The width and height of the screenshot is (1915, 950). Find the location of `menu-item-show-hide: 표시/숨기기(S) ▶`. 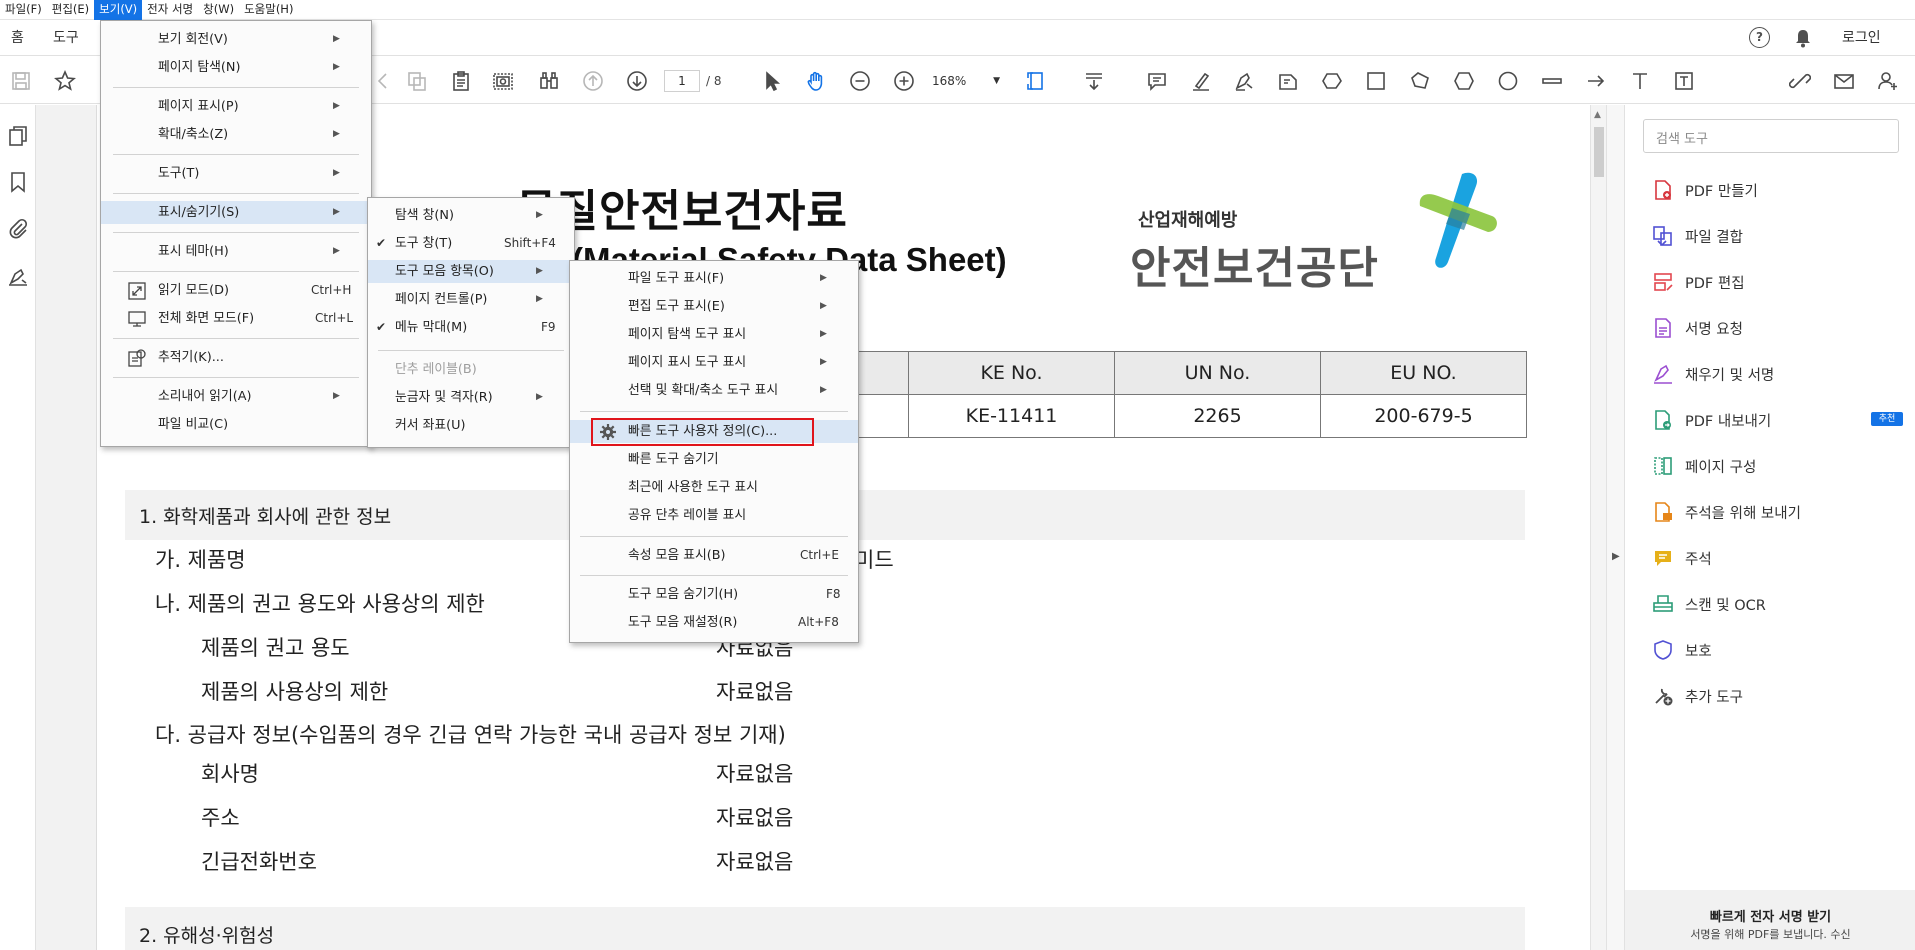

menu-item-show-hide: 표시/숨기기(S) ▶ is located at coordinates (236, 212).